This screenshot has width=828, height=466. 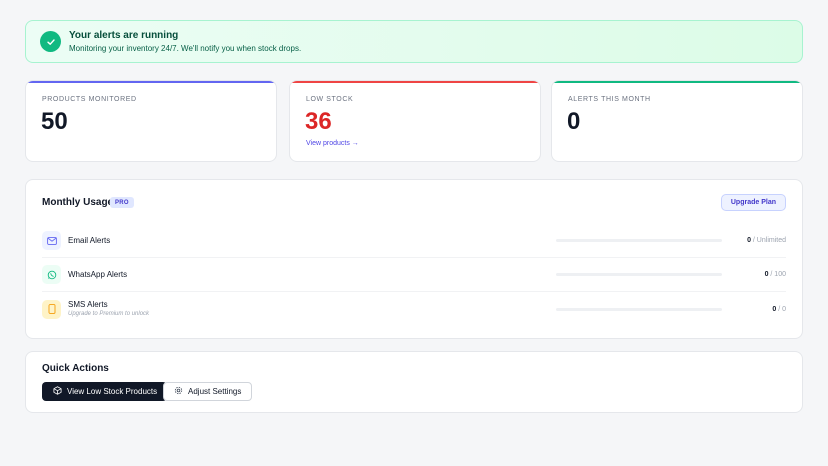 I want to click on usage-row-email: Email Alerts 0 / Unlimited, so click(x=414, y=241).